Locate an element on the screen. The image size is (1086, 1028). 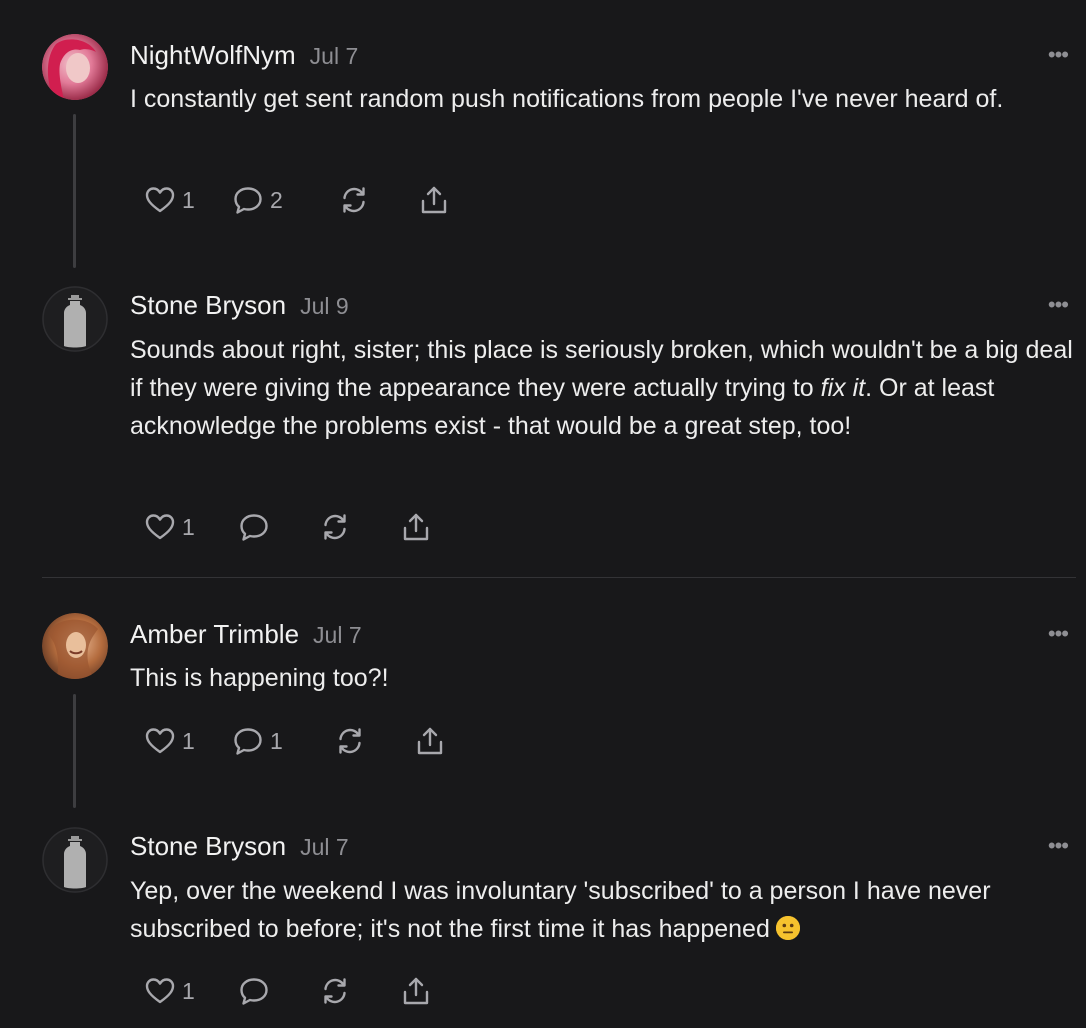
comment-date: Jul 9 is located at coordinates (324, 306).